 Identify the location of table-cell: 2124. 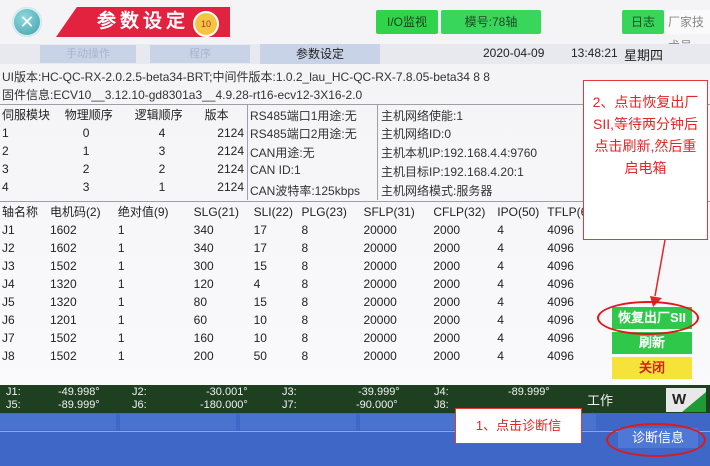
(230, 187).